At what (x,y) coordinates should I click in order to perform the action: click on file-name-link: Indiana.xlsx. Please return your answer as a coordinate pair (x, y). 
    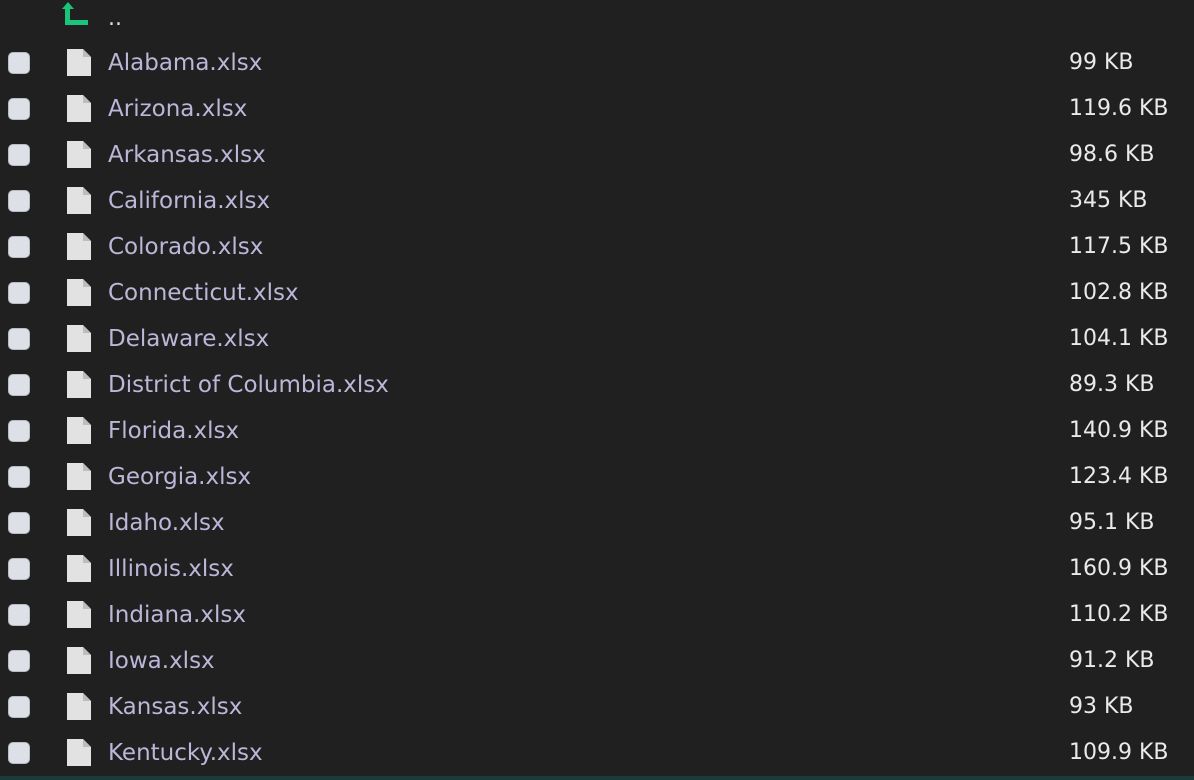
    Looking at the image, I should click on (177, 615).